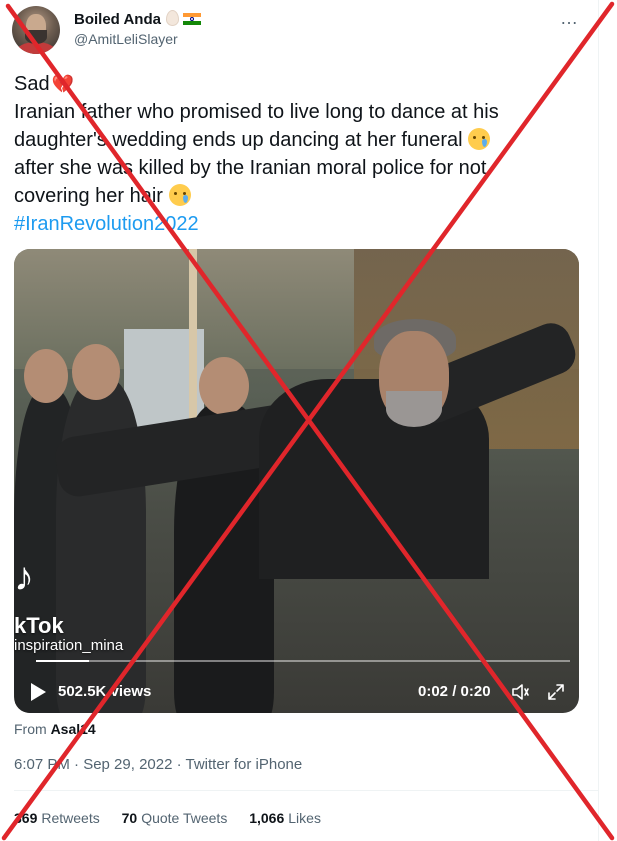  Describe the element at coordinates (179, 195) in the screenshot. I see `holding-back-tears-icon` at that location.